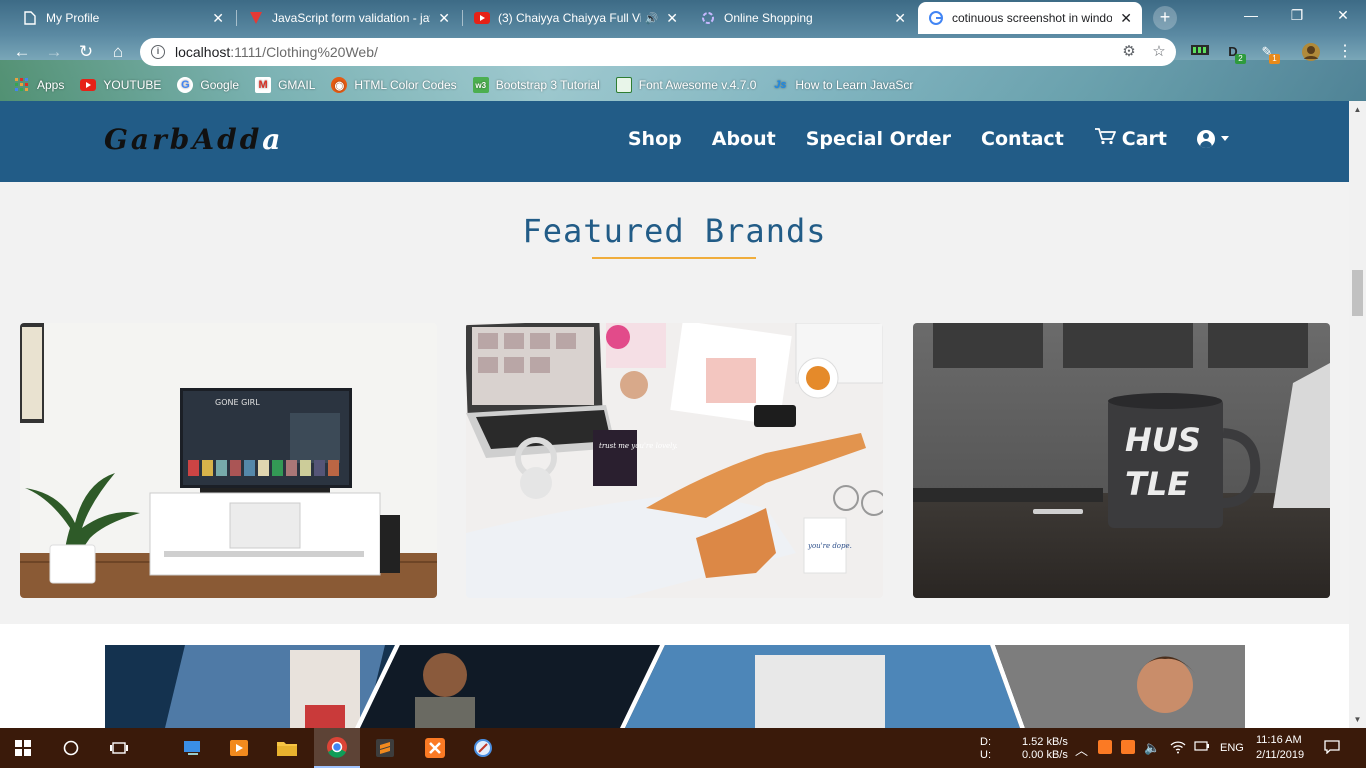  I want to click on translate-icon: ⚙, so click(1129, 52).